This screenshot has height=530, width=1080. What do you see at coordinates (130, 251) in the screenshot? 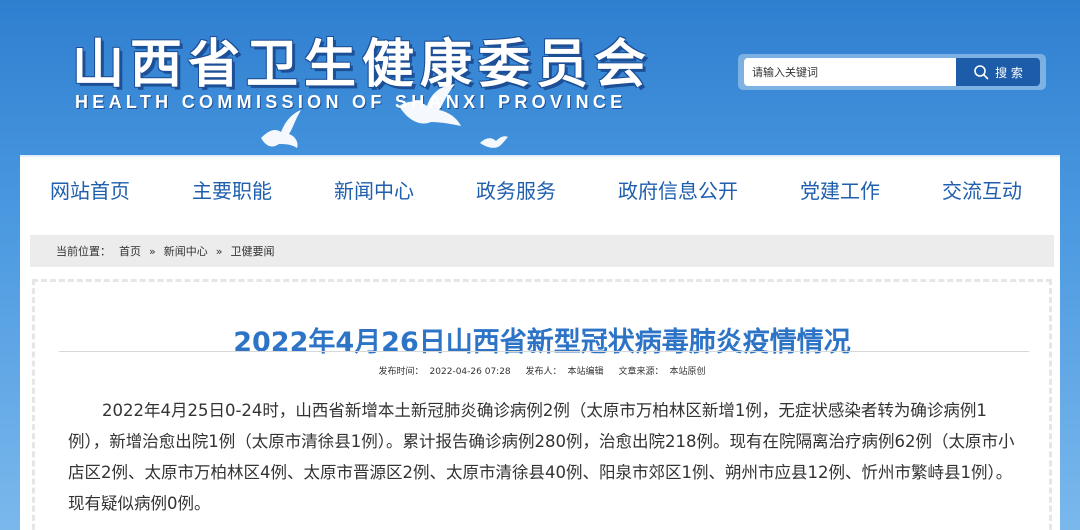
I see `breadcrumb-home: 首页` at bounding box center [130, 251].